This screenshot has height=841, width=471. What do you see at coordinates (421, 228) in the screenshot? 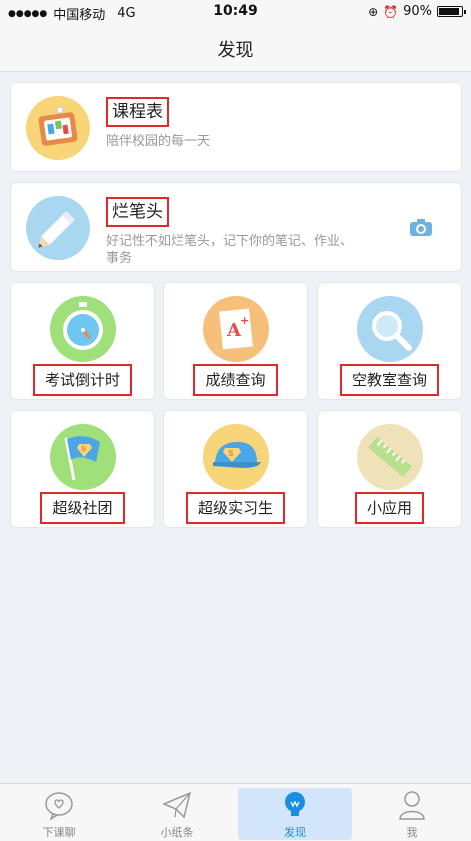
I see `camera-icon` at bounding box center [421, 228].